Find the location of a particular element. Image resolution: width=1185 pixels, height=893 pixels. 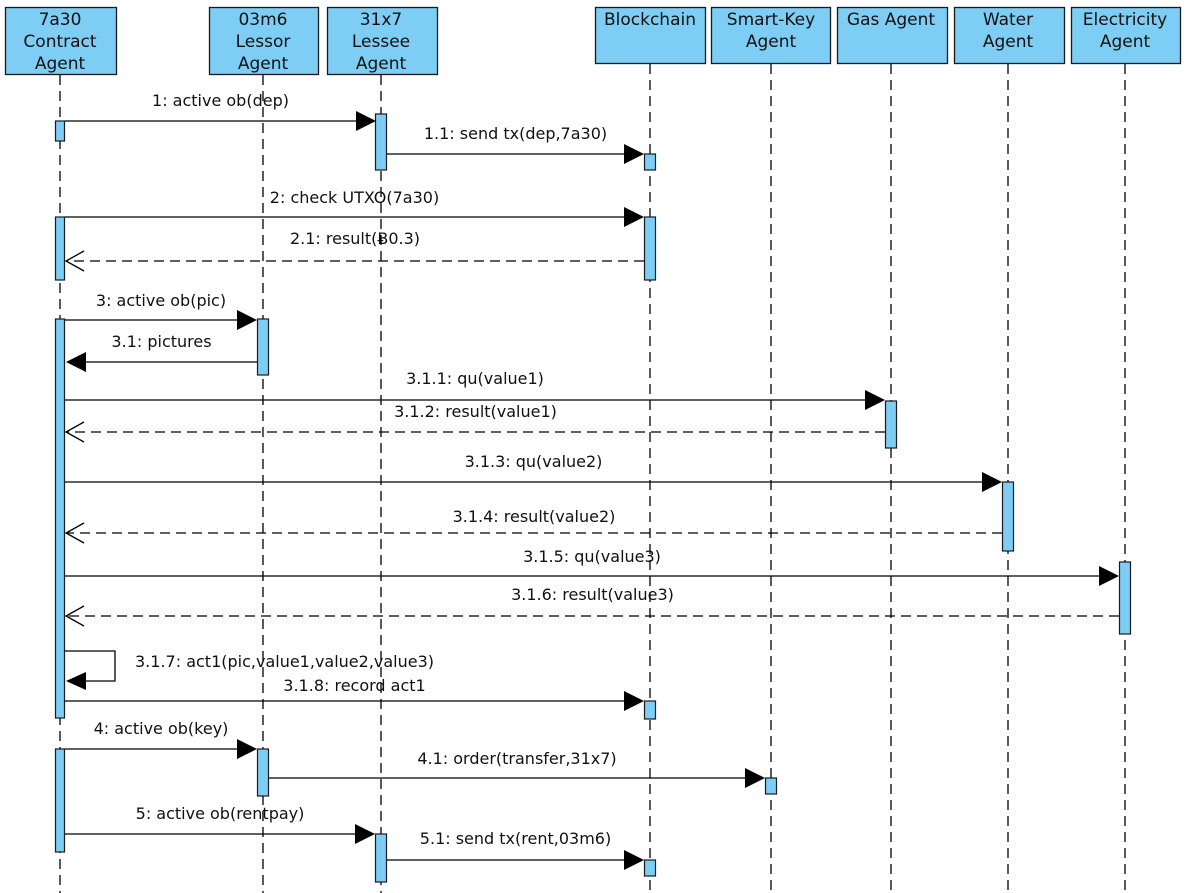

message-2-1: 2.1: result(Ƀ0.3) is located at coordinates (354, 250).